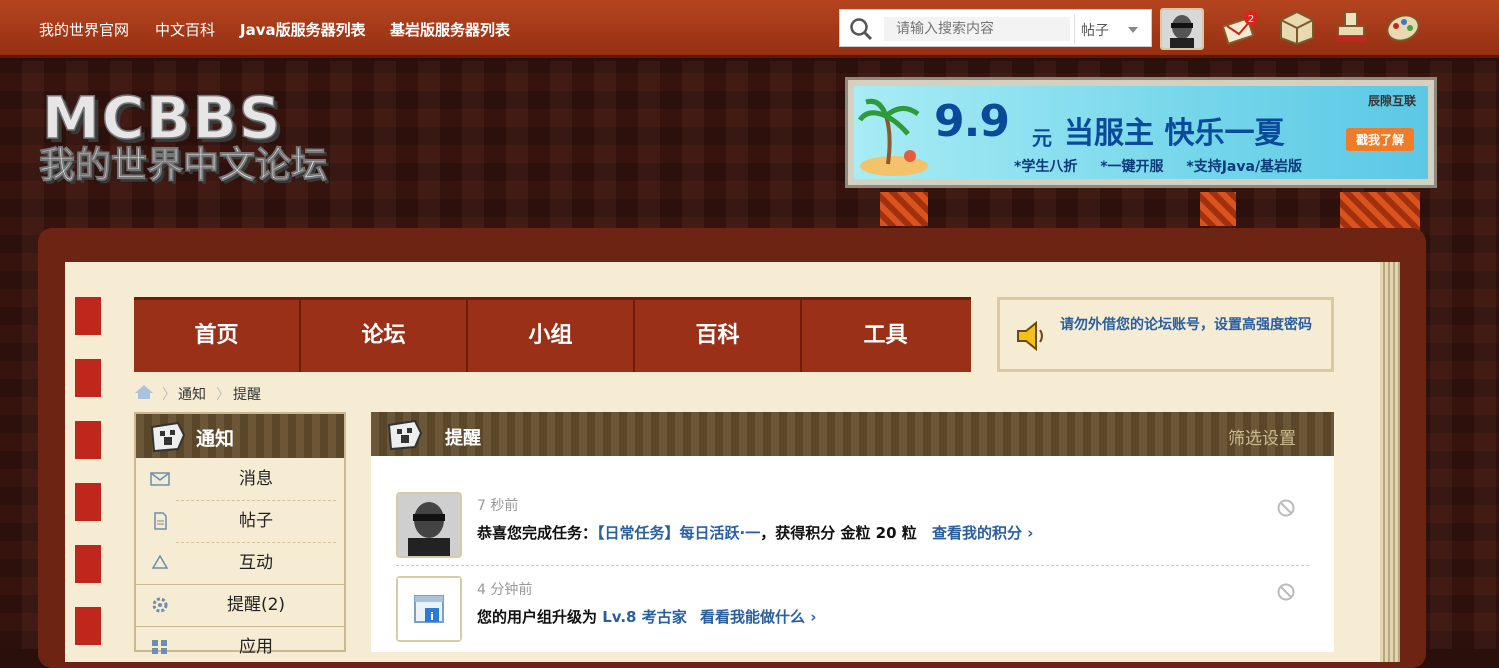  I want to click on notification-message: 您的用户组升级为 Lv.8 考古家 看看我能做什么 ›, so click(646, 616).